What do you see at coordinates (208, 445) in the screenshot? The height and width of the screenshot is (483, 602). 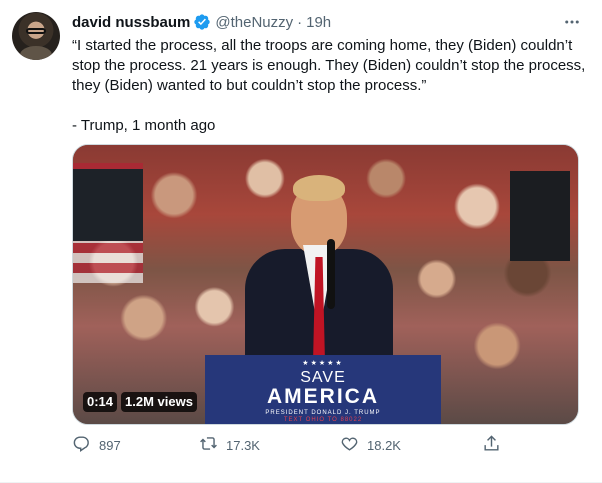 I see `retweet-icon` at bounding box center [208, 445].